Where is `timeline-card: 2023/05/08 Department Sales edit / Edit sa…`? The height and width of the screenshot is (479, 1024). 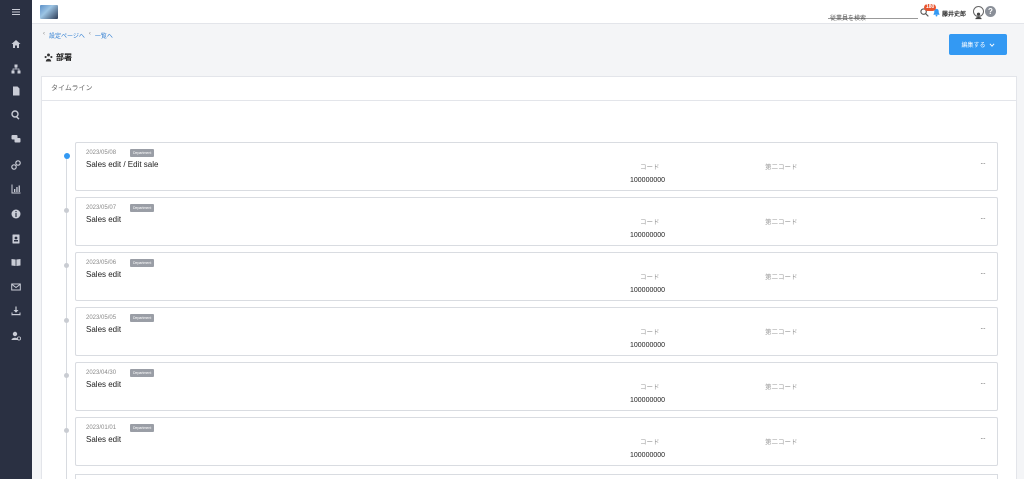 timeline-card: 2023/05/08 Department Sales edit / Edit sa… is located at coordinates (536, 166).